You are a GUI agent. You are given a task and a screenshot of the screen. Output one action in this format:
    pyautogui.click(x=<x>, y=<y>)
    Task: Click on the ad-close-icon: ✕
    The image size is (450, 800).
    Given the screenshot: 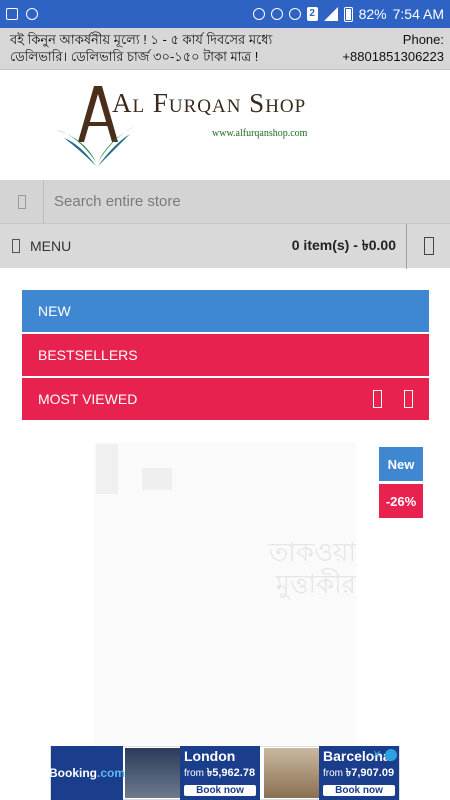 What is the action you would take?
    pyautogui.click(x=377, y=755)
    